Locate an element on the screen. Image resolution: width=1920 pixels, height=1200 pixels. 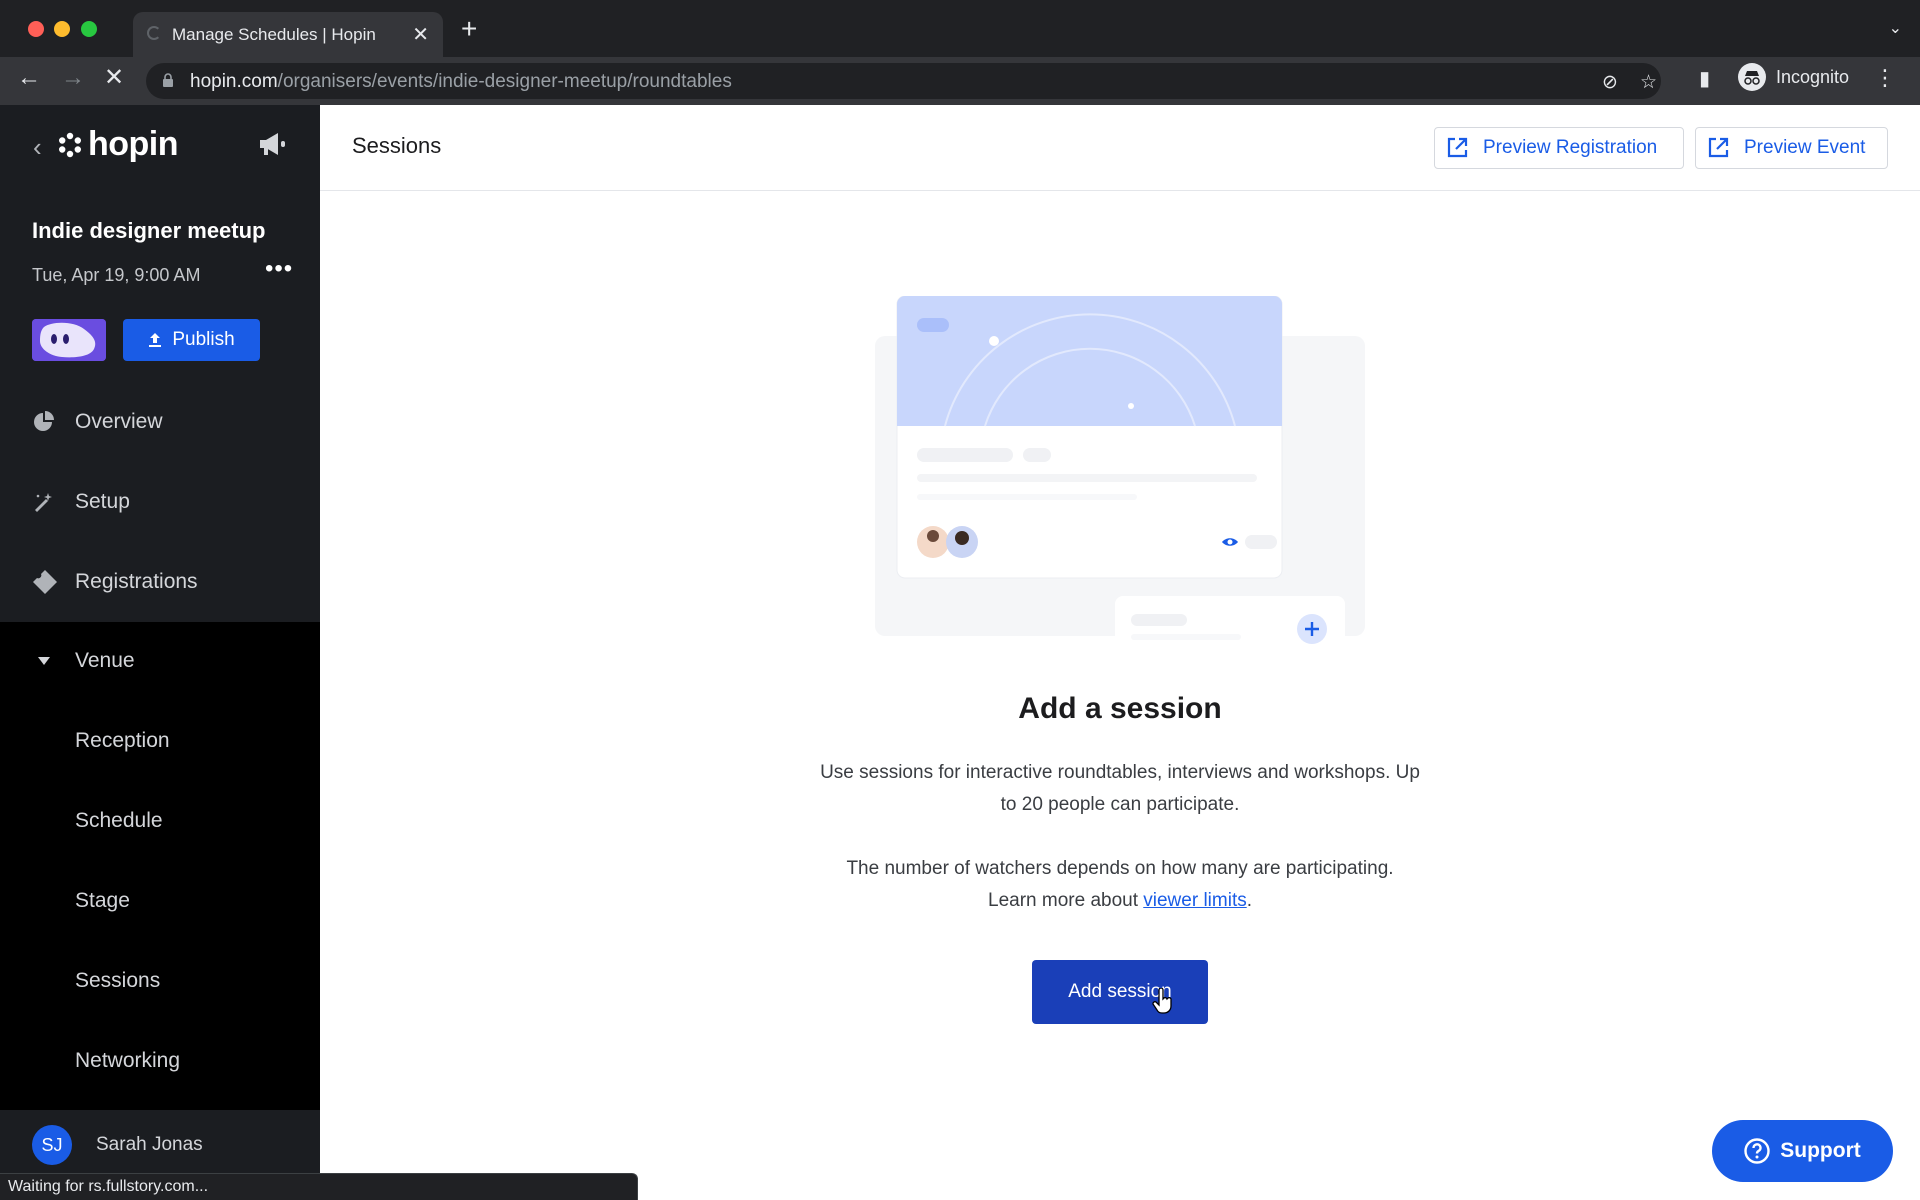
sidebar-item-reception: Reception is located at coordinates (160, 742).